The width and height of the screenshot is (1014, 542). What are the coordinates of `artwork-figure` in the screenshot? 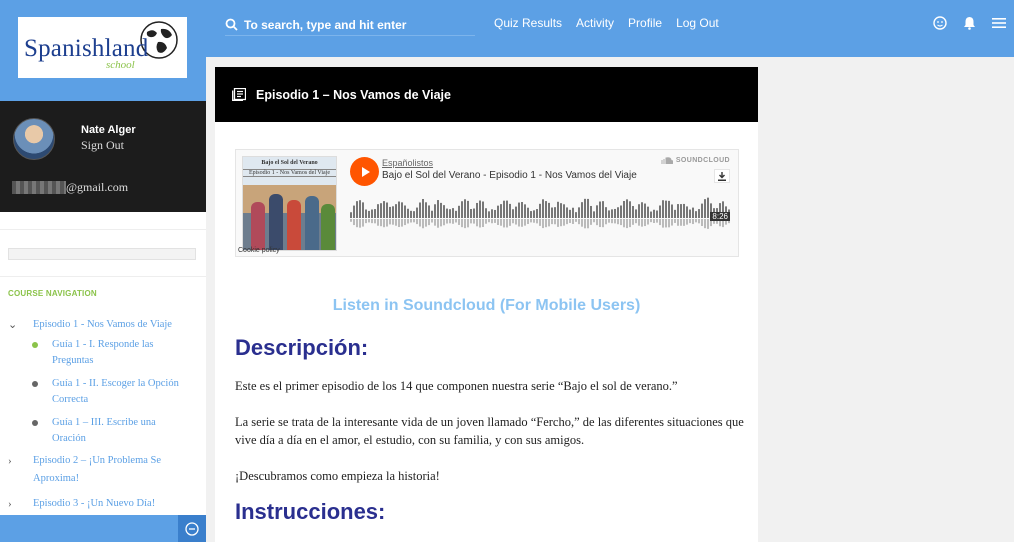 It's located at (294, 225).